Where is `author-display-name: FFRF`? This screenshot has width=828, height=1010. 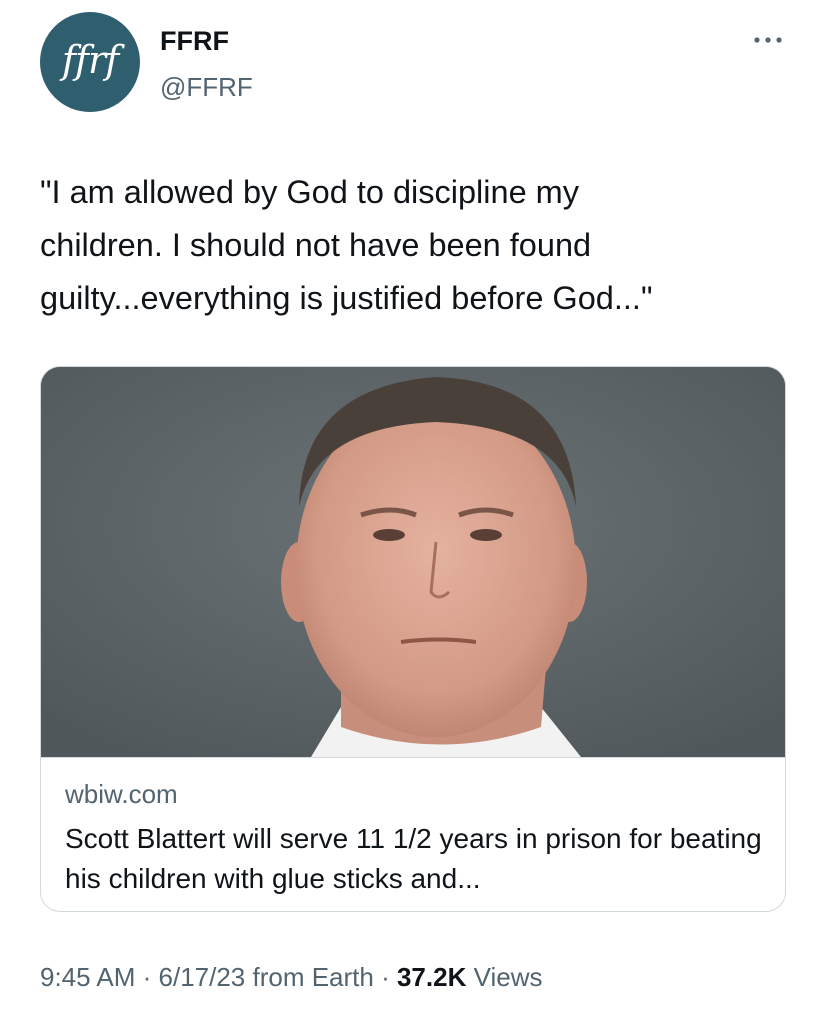 author-display-name: FFRF is located at coordinates (194, 41).